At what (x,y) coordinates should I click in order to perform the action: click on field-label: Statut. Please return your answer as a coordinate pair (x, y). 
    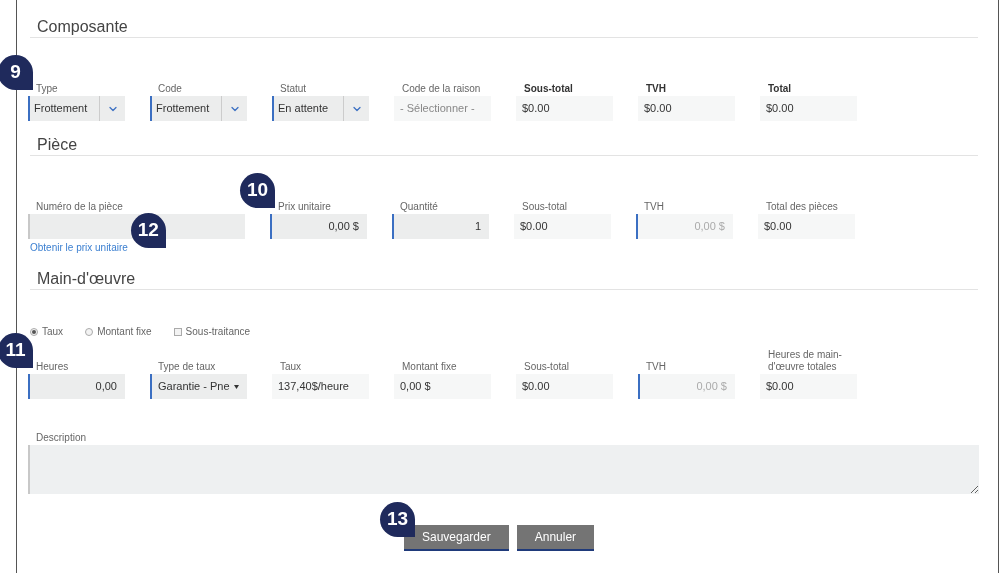
    Looking at the image, I should click on (293, 89).